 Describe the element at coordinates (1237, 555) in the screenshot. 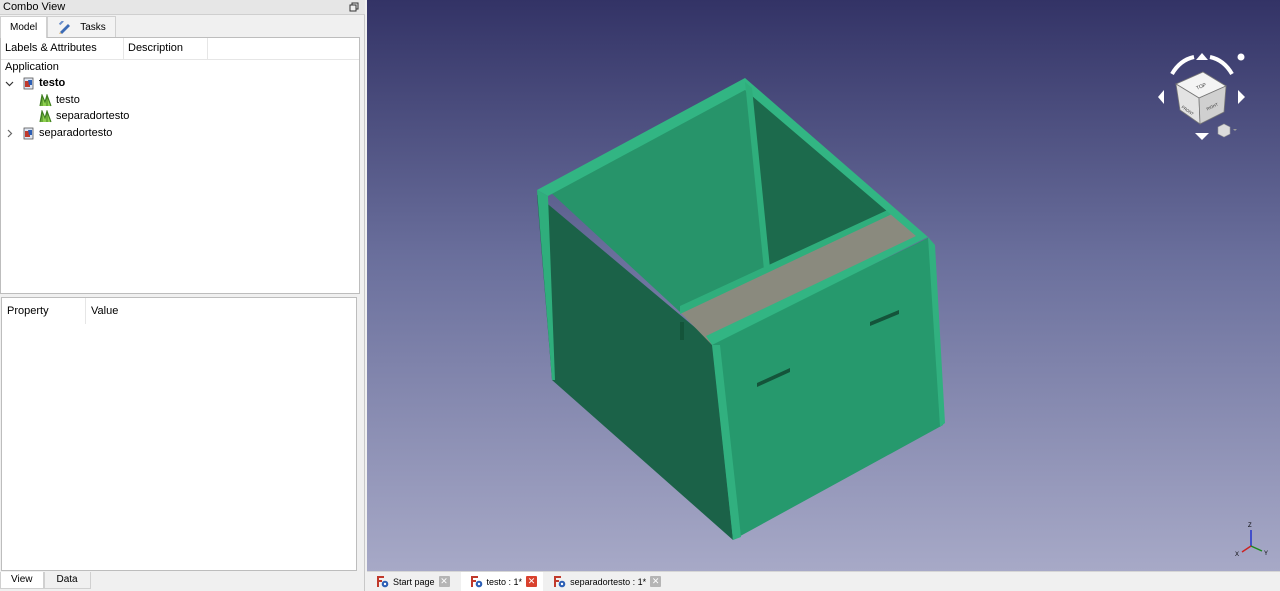

I see `axis-x-label: X` at that location.